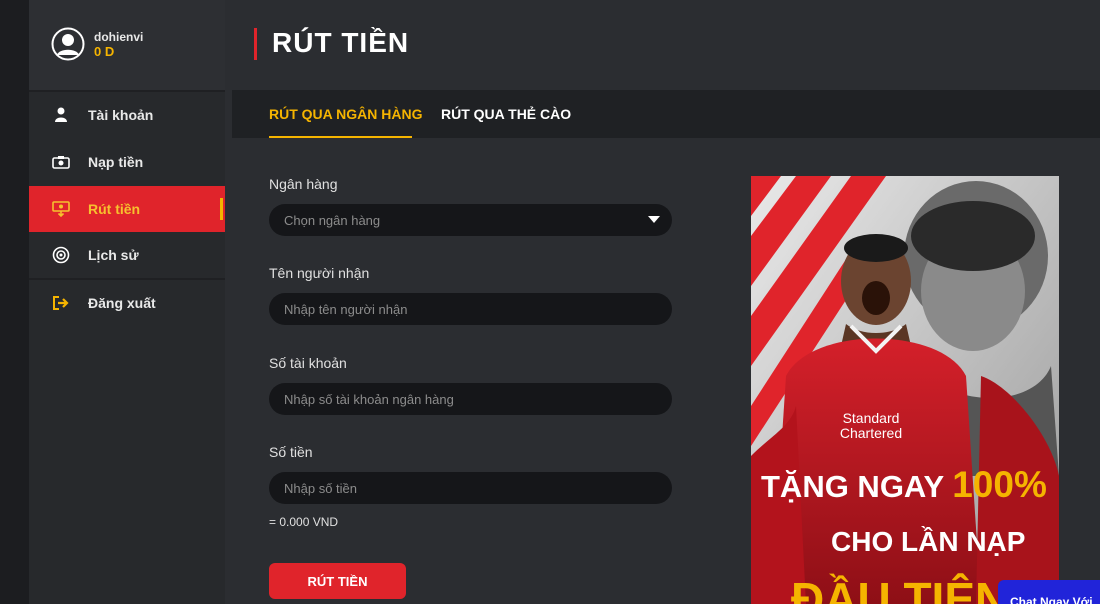 The height and width of the screenshot is (604, 1100). I want to click on account-field-wrap, so click(470, 399).